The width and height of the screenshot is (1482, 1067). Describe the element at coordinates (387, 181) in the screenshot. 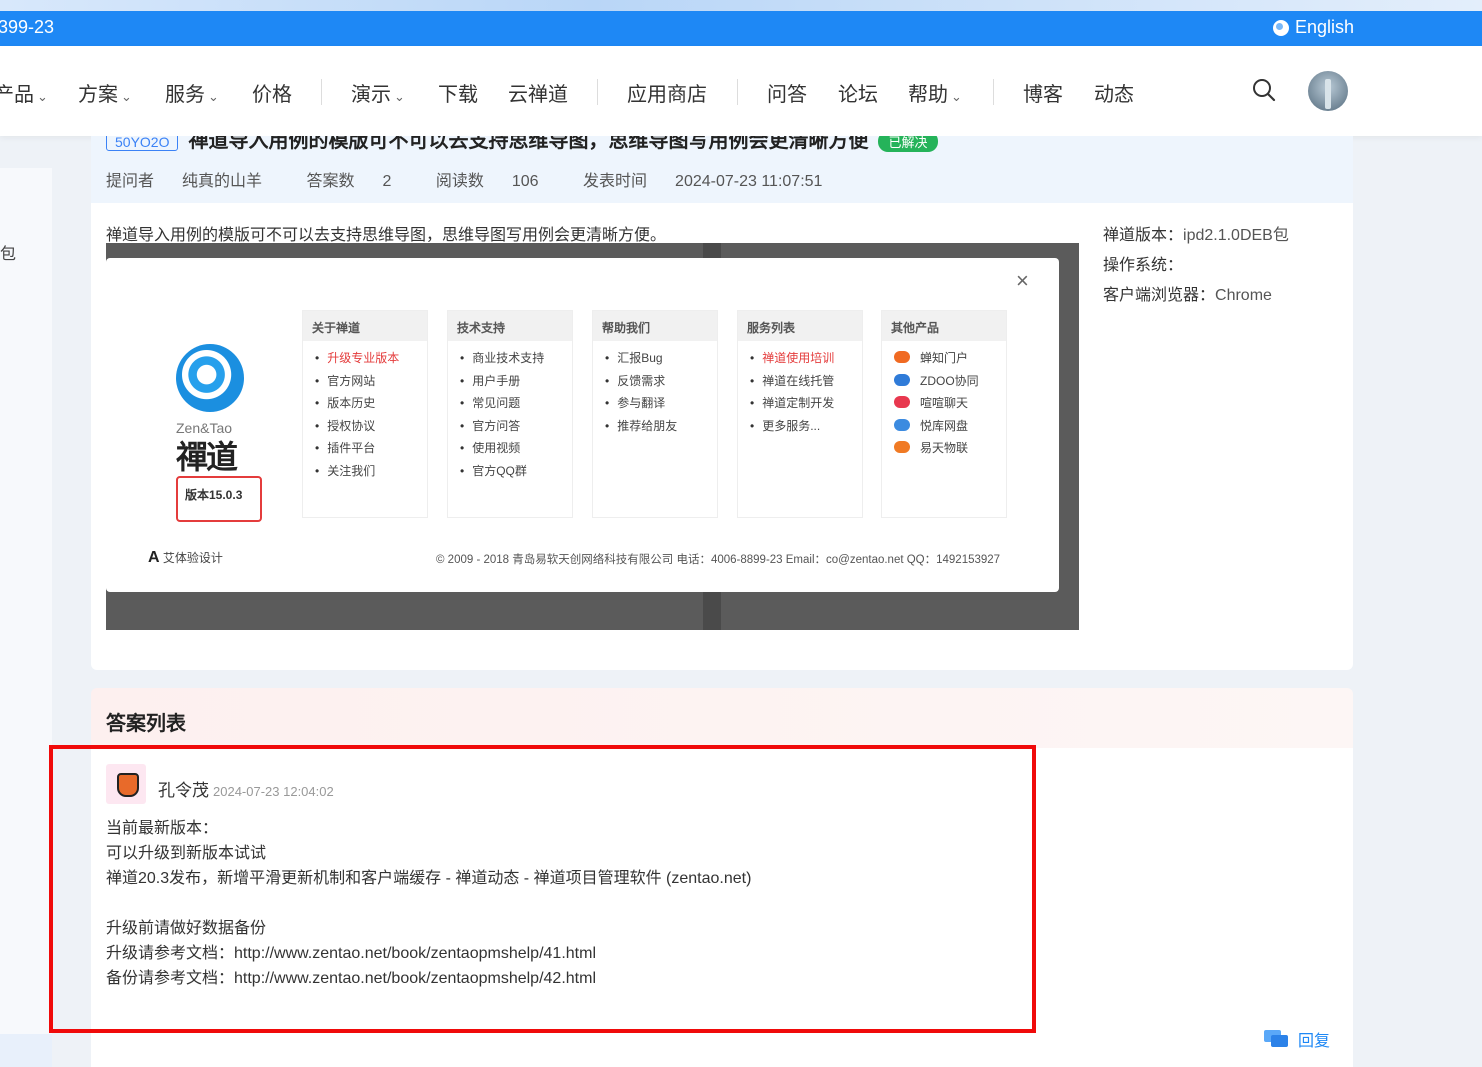

I see `answer-count: 2` at that location.